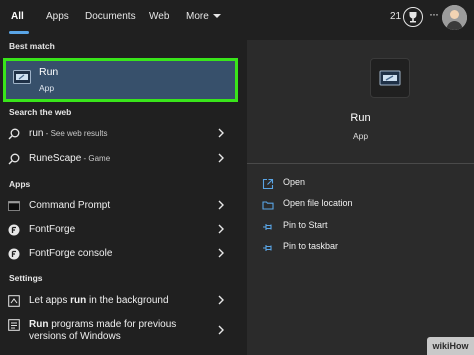 The height and width of the screenshot is (355, 474). I want to click on web-result-query: run, so click(36, 133).